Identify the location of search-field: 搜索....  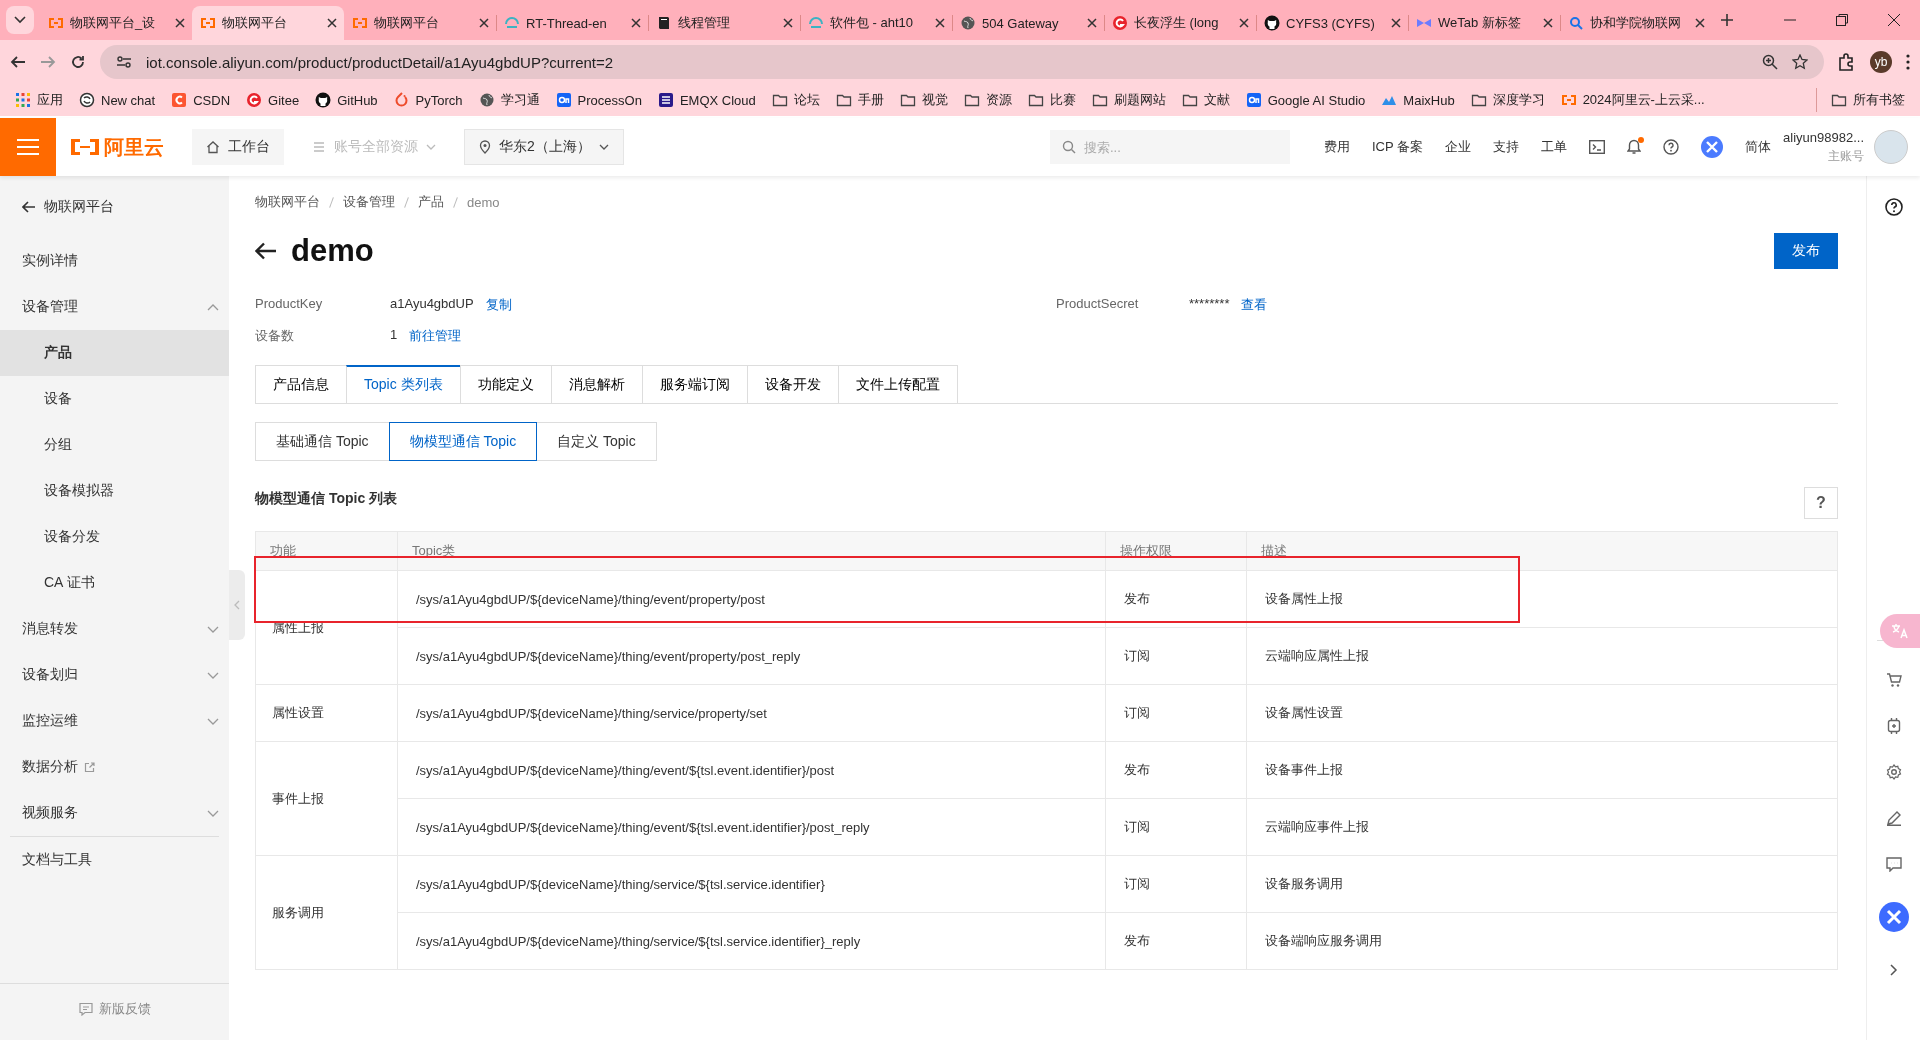
(1170, 147).